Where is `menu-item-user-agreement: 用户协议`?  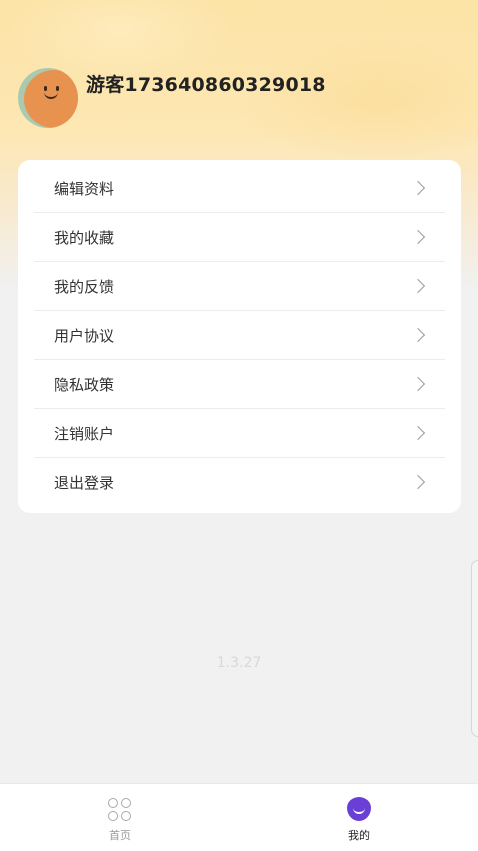
menu-item-user-agreement: 用户协议 is located at coordinates (239, 335).